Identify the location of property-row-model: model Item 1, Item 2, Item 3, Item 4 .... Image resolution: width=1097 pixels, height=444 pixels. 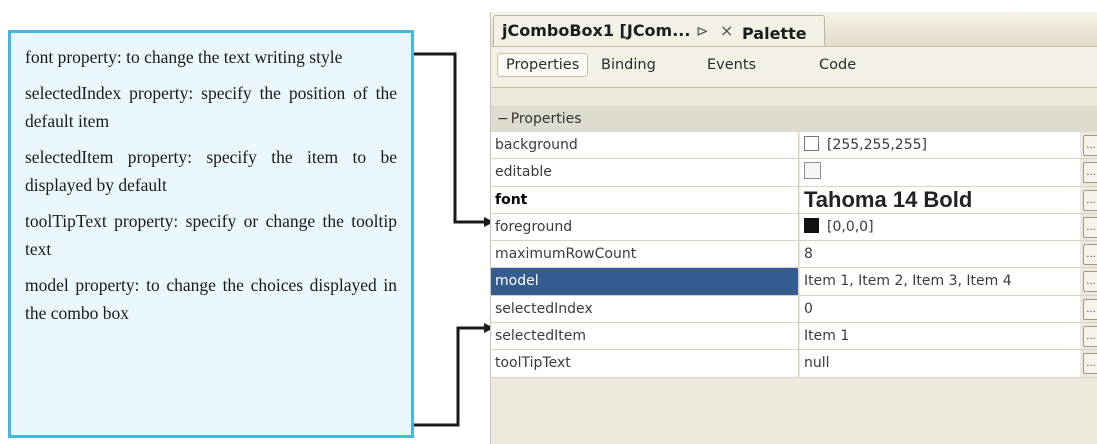
(794, 282).